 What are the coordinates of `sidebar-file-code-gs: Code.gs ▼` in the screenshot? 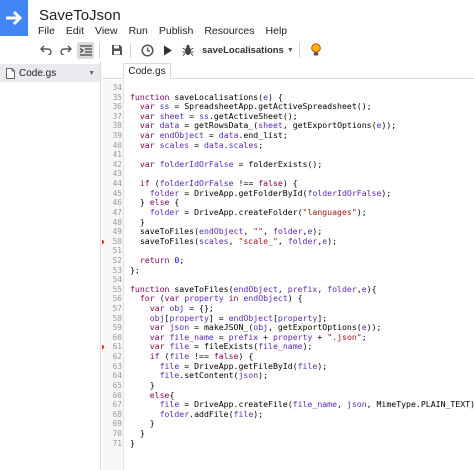 It's located at (50, 73).